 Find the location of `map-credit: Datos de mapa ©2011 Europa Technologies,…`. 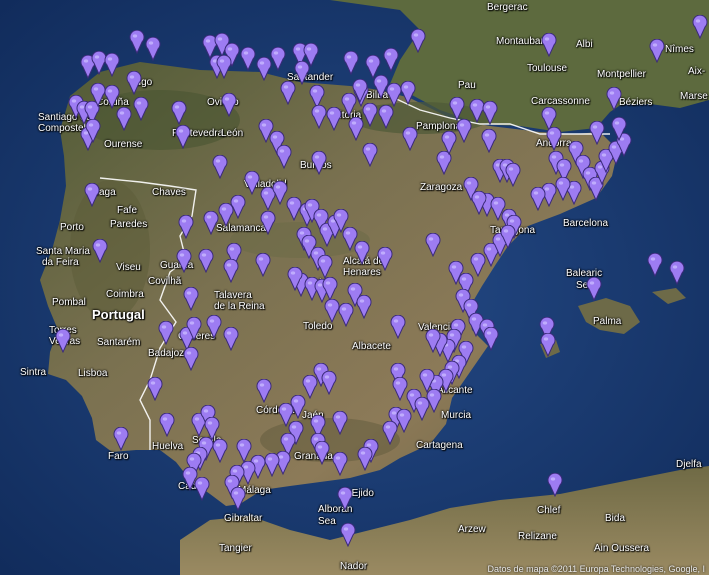

map-credit: Datos de mapa ©2011 Europa Technologies,… is located at coordinates (596, 569).